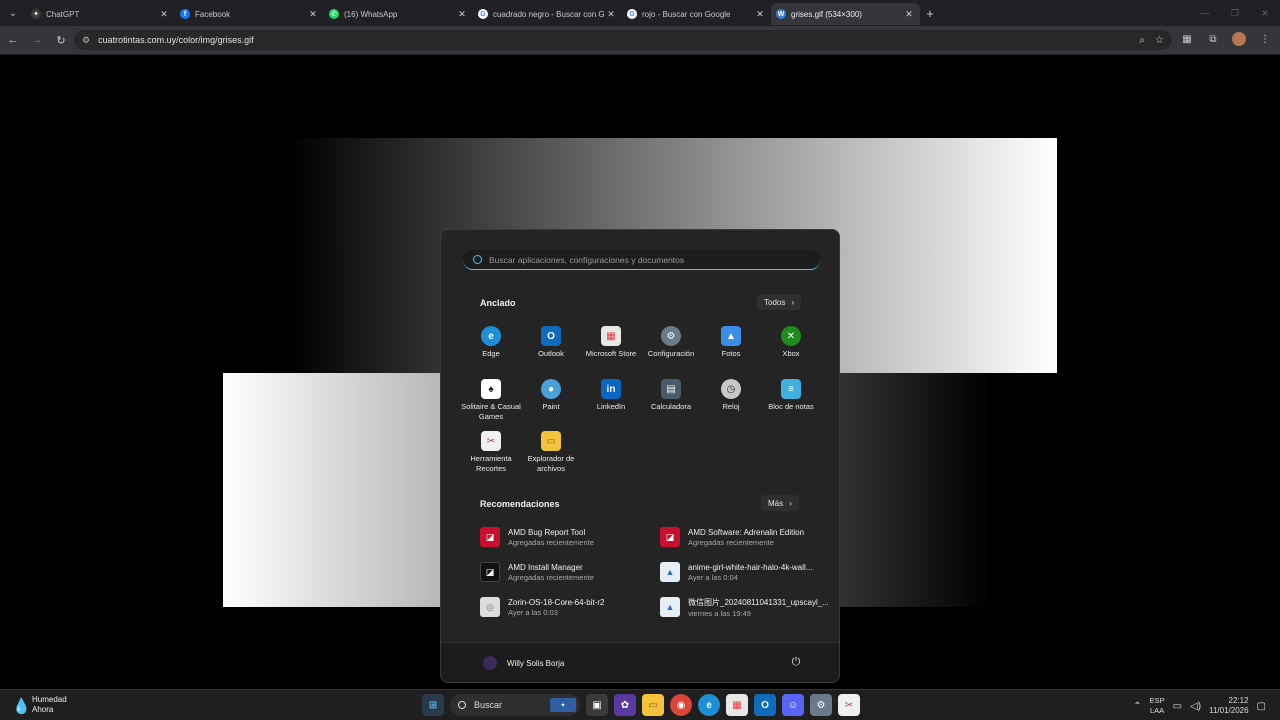 This screenshot has height=720, width=1280. What do you see at coordinates (551, 342) in the screenshot?
I see `app-outlook: O Outlook` at bounding box center [551, 342].